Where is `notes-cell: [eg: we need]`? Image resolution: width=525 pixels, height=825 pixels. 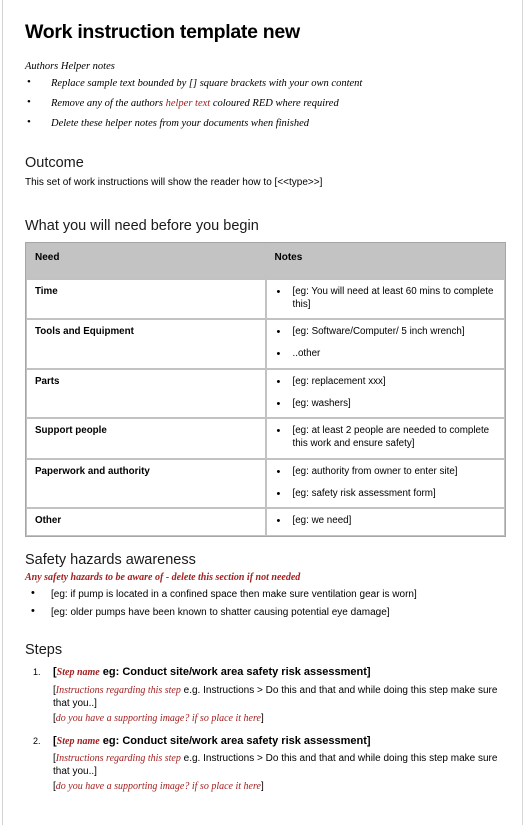 notes-cell: [eg: we need] is located at coordinates (385, 522).